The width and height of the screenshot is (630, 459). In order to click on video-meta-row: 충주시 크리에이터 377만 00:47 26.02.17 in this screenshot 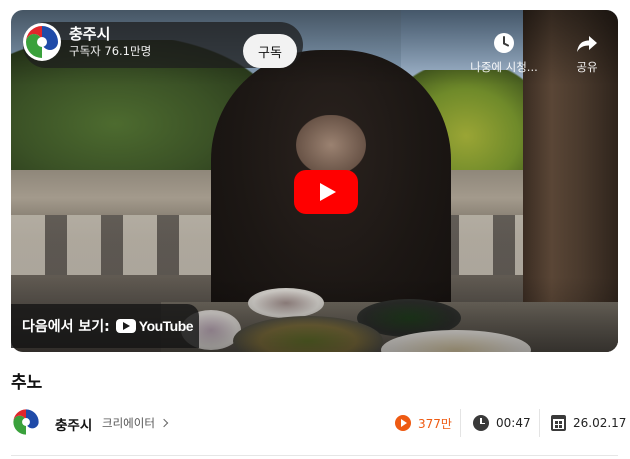, I will do `click(318, 423)`.